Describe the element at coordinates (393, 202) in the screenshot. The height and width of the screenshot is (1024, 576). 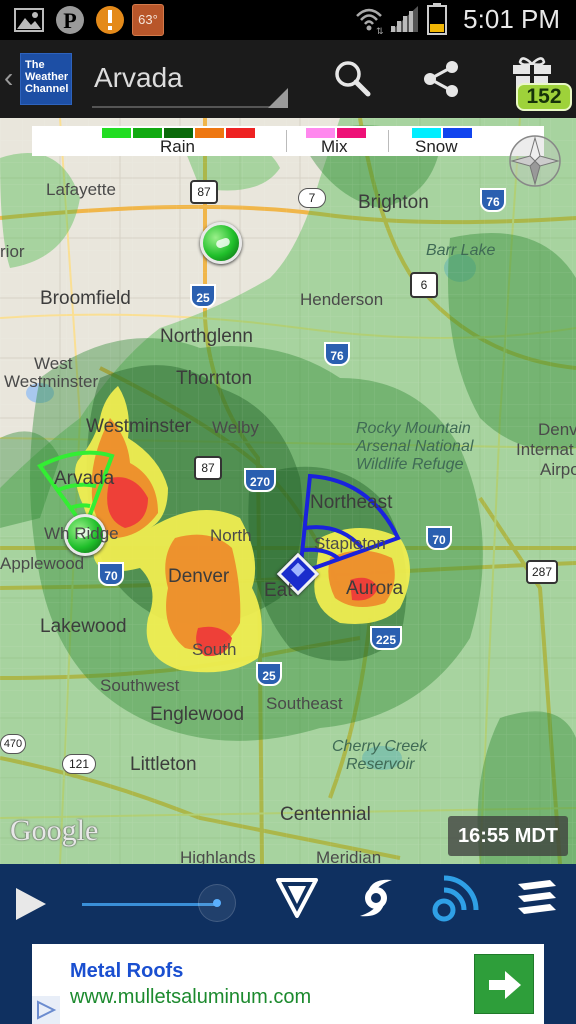
I see `place-label: Brighton` at that location.